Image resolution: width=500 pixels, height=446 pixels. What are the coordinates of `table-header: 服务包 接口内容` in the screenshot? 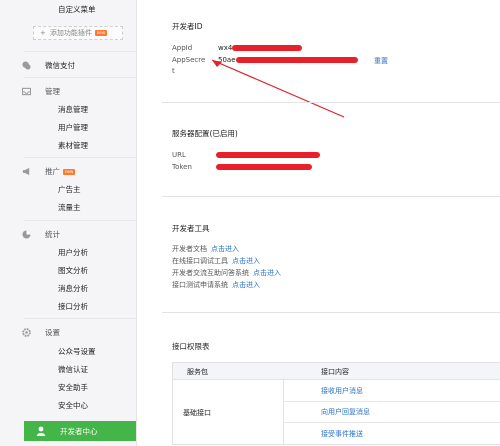 It's located at (336, 371).